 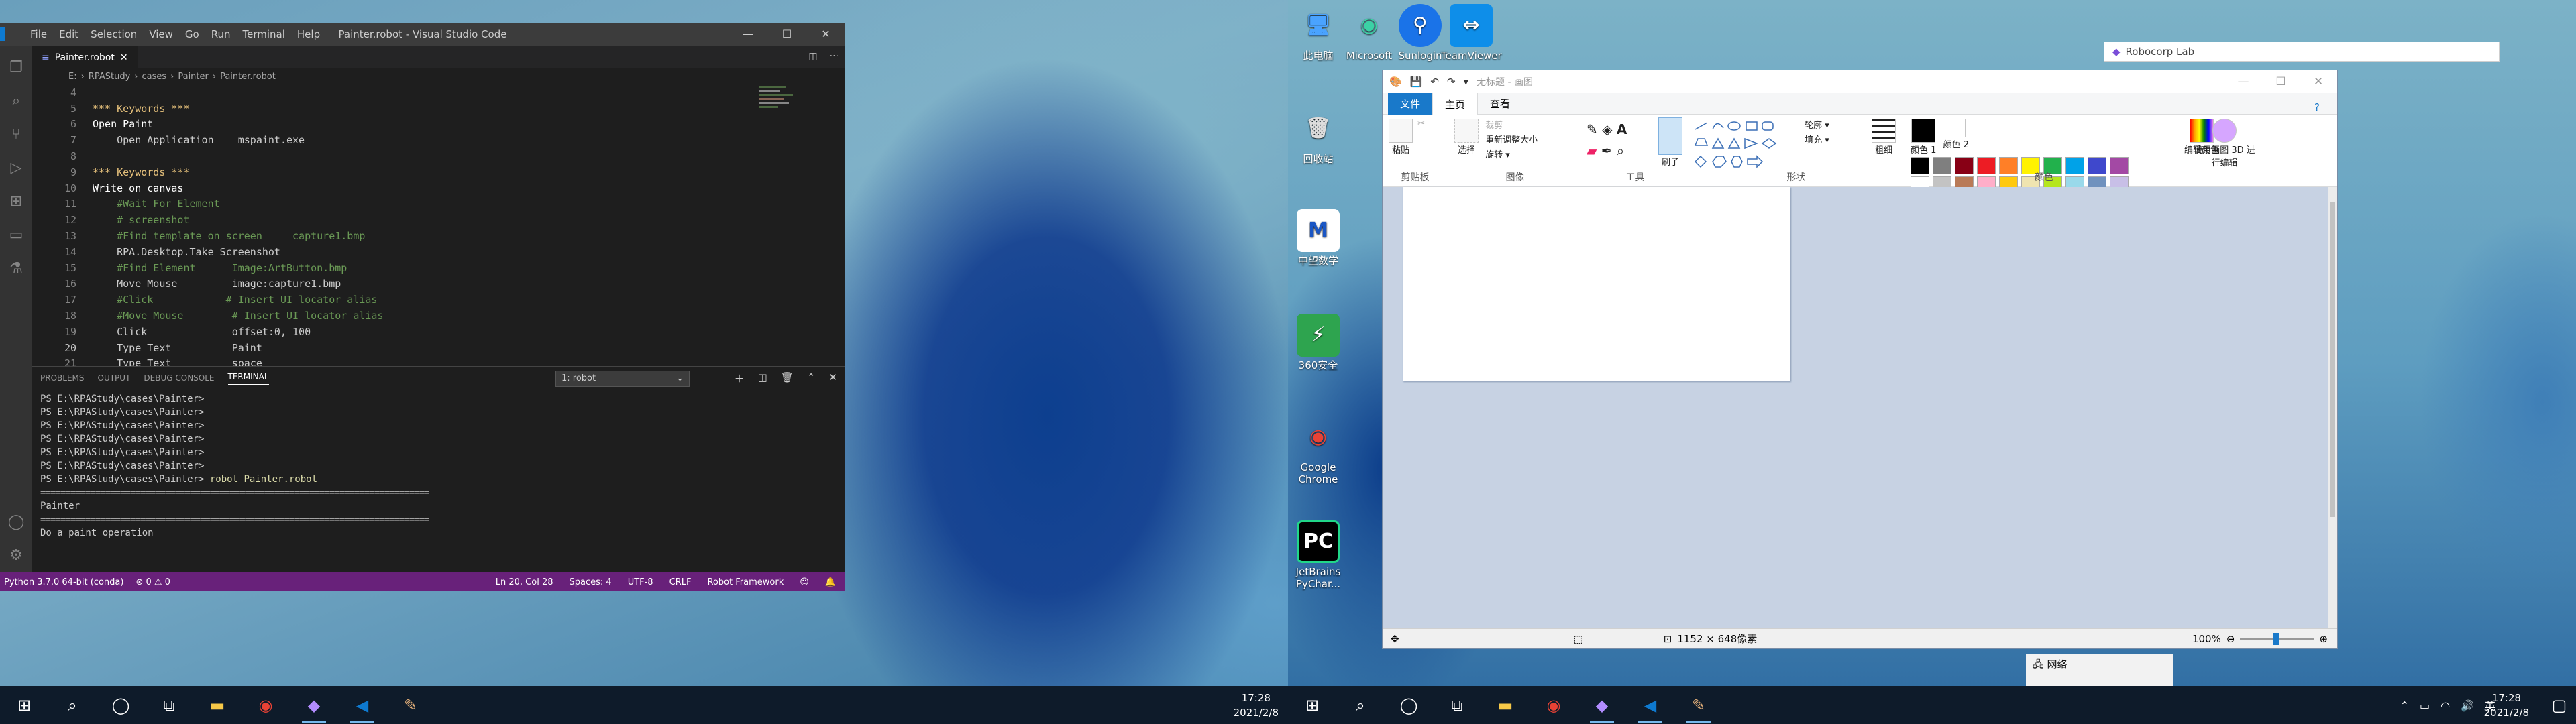 I want to click on breadcrumb-item: E:, so click(x=72, y=77).